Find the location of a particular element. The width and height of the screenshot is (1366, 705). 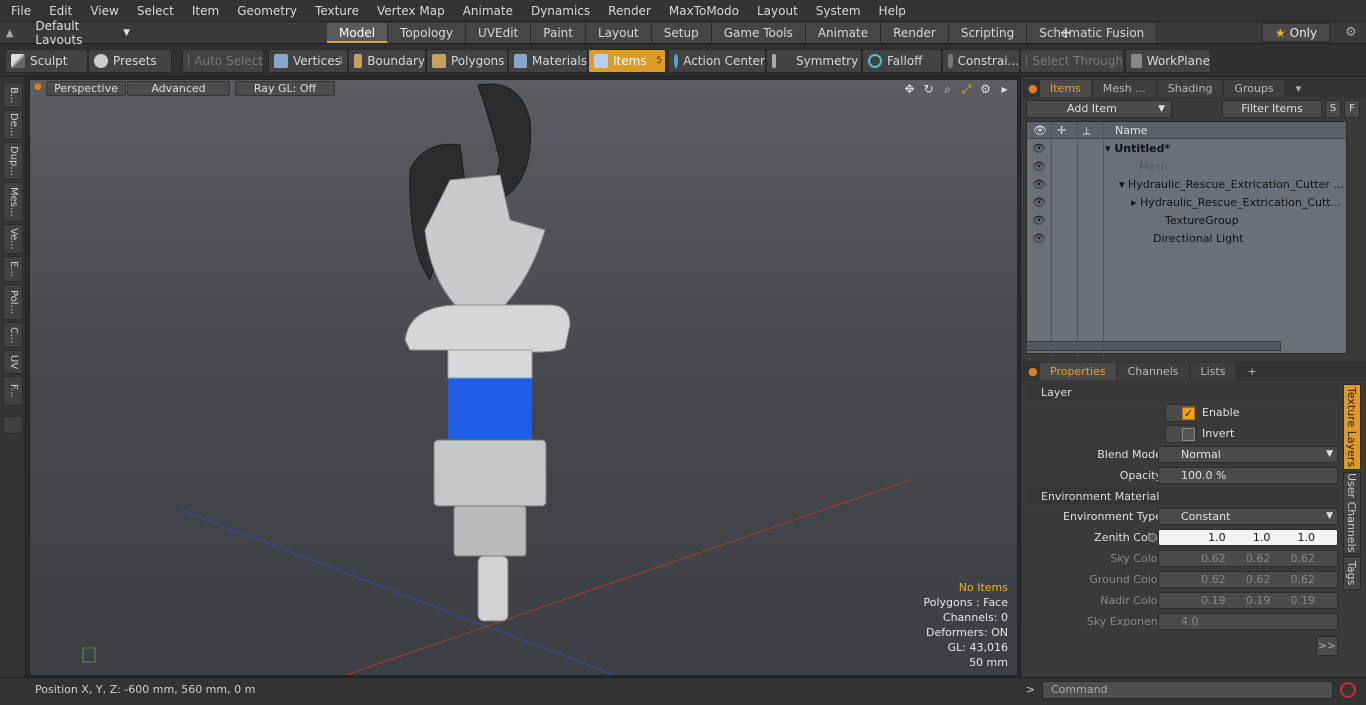

sculpt-button: Sculpt is located at coordinates (46, 61).